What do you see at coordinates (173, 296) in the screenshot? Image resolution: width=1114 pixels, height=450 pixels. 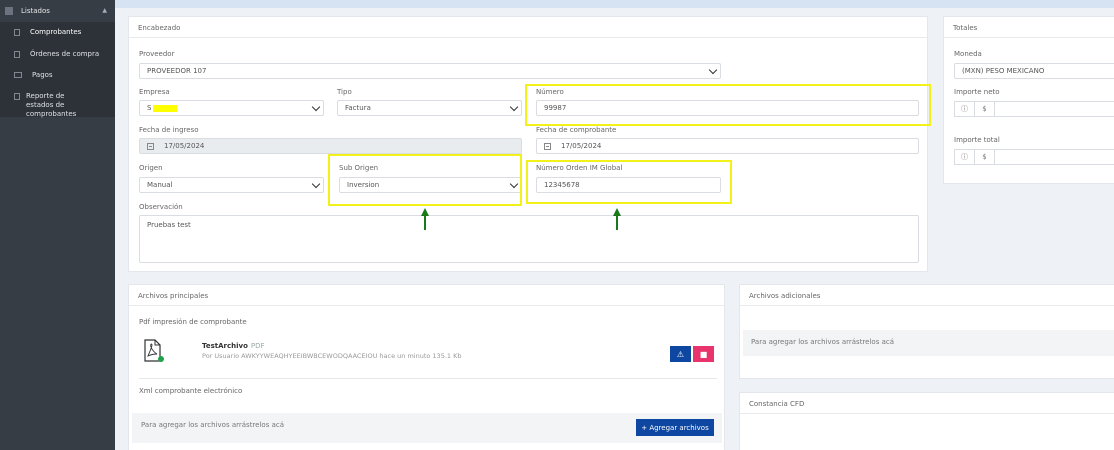 I see `card-title: Archivos principales` at bounding box center [173, 296].